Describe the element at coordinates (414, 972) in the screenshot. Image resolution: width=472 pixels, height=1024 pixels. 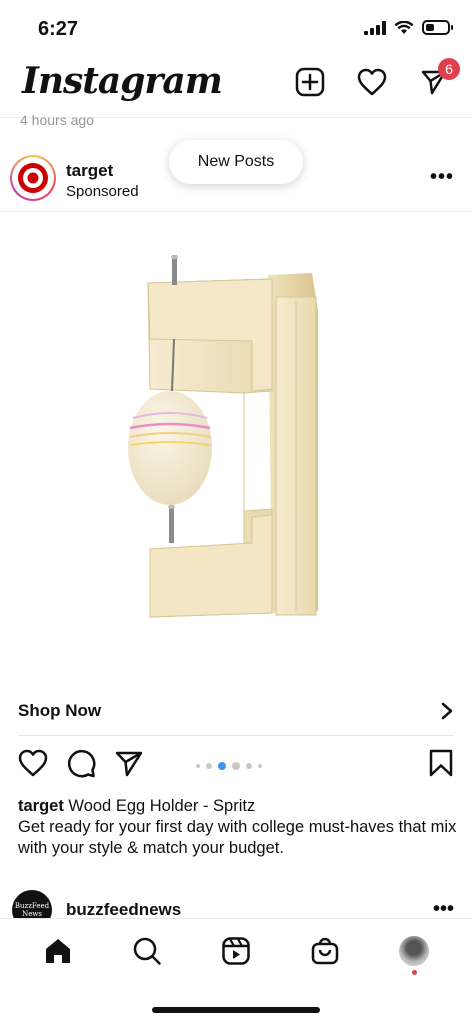
I see `profile-notification-dot` at that location.